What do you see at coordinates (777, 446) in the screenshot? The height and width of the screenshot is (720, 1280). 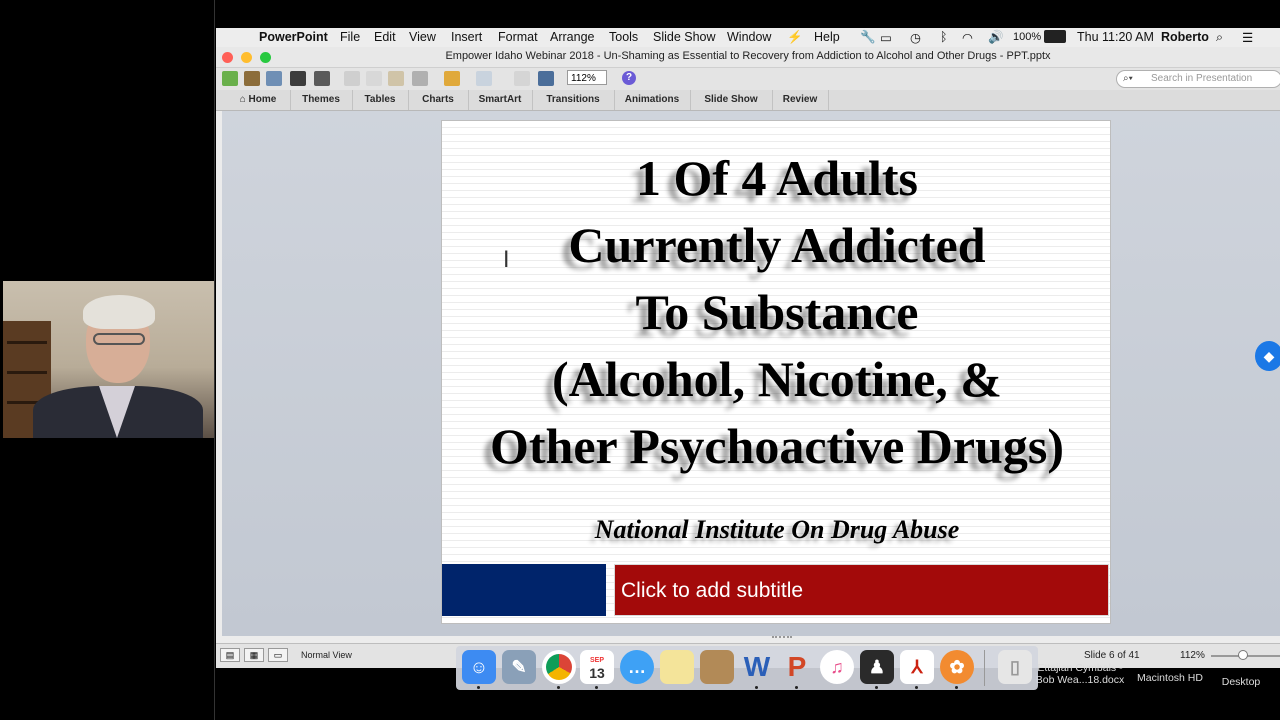 I see `slide-title-line-5: Other Psychoactive Drugs)` at bounding box center [777, 446].